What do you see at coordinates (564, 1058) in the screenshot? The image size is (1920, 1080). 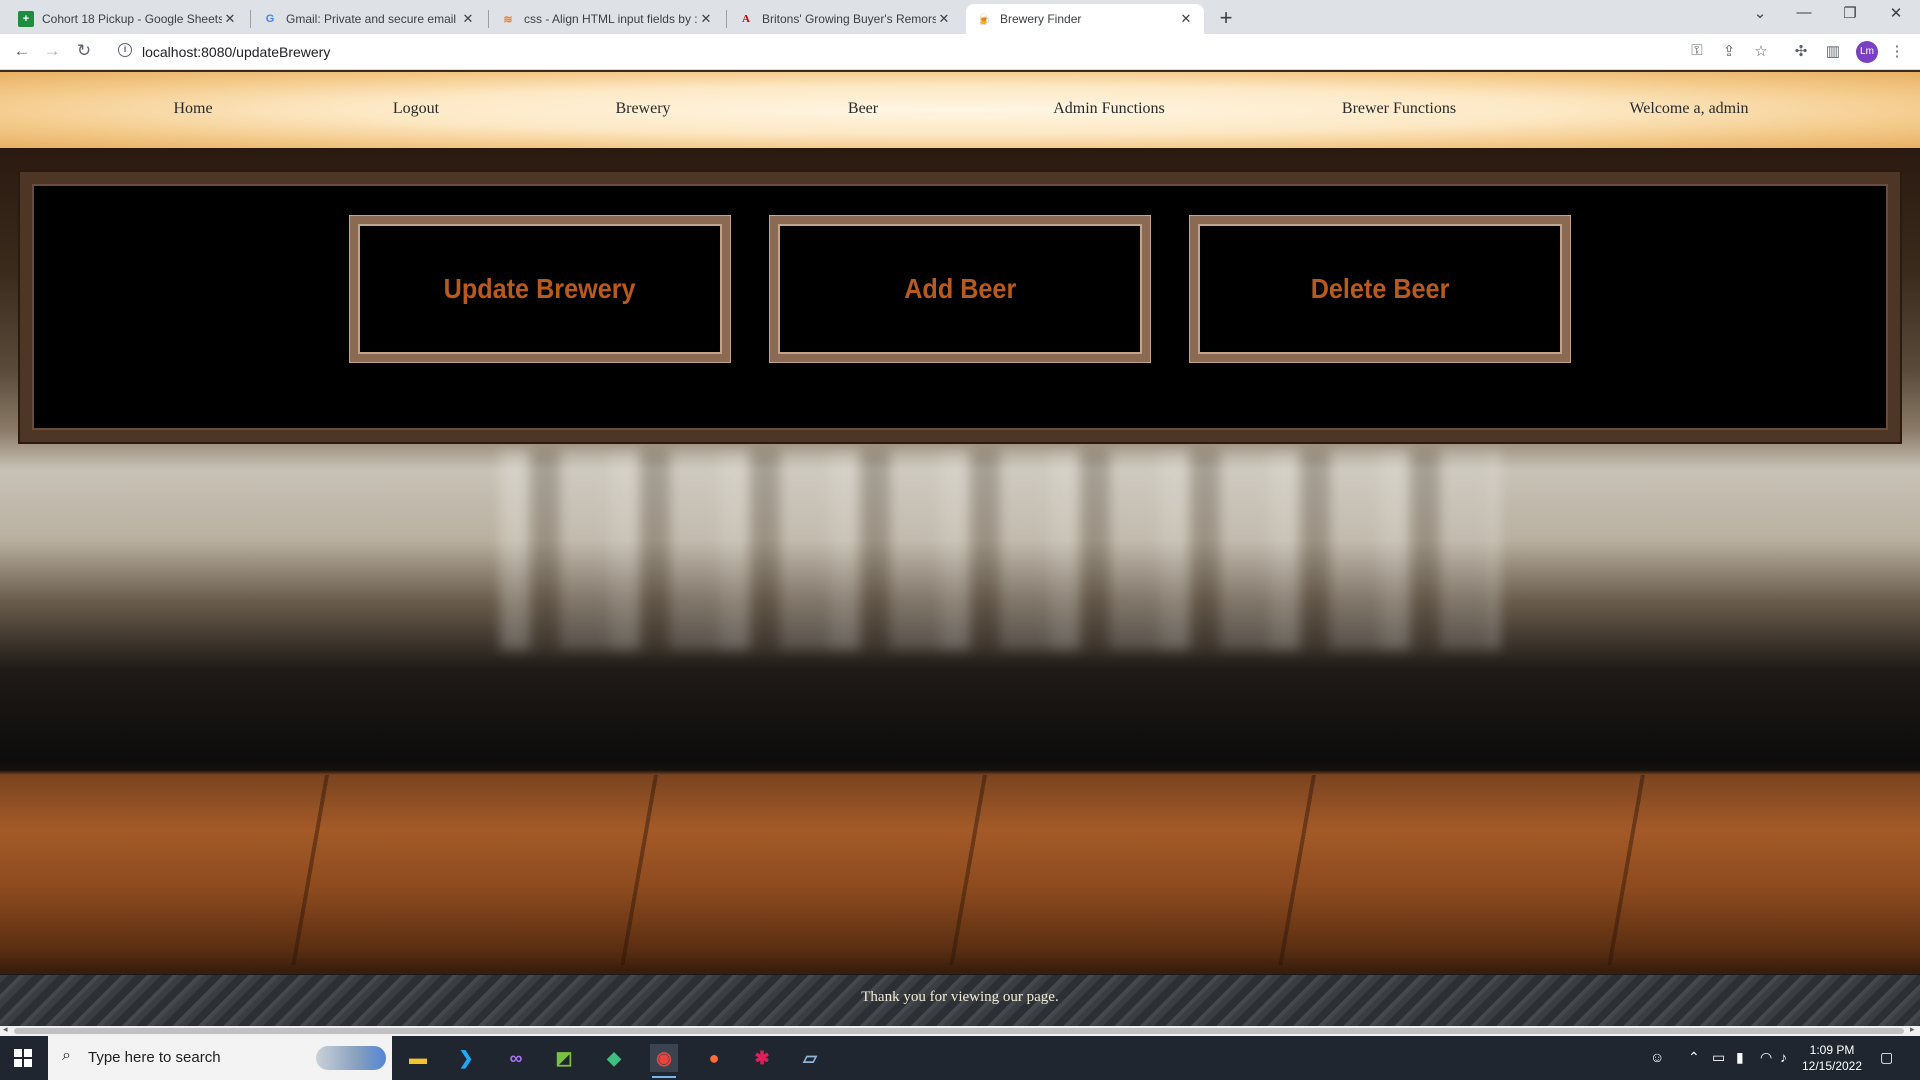 I see `intellij-icon: ◩` at bounding box center [564, 1058].